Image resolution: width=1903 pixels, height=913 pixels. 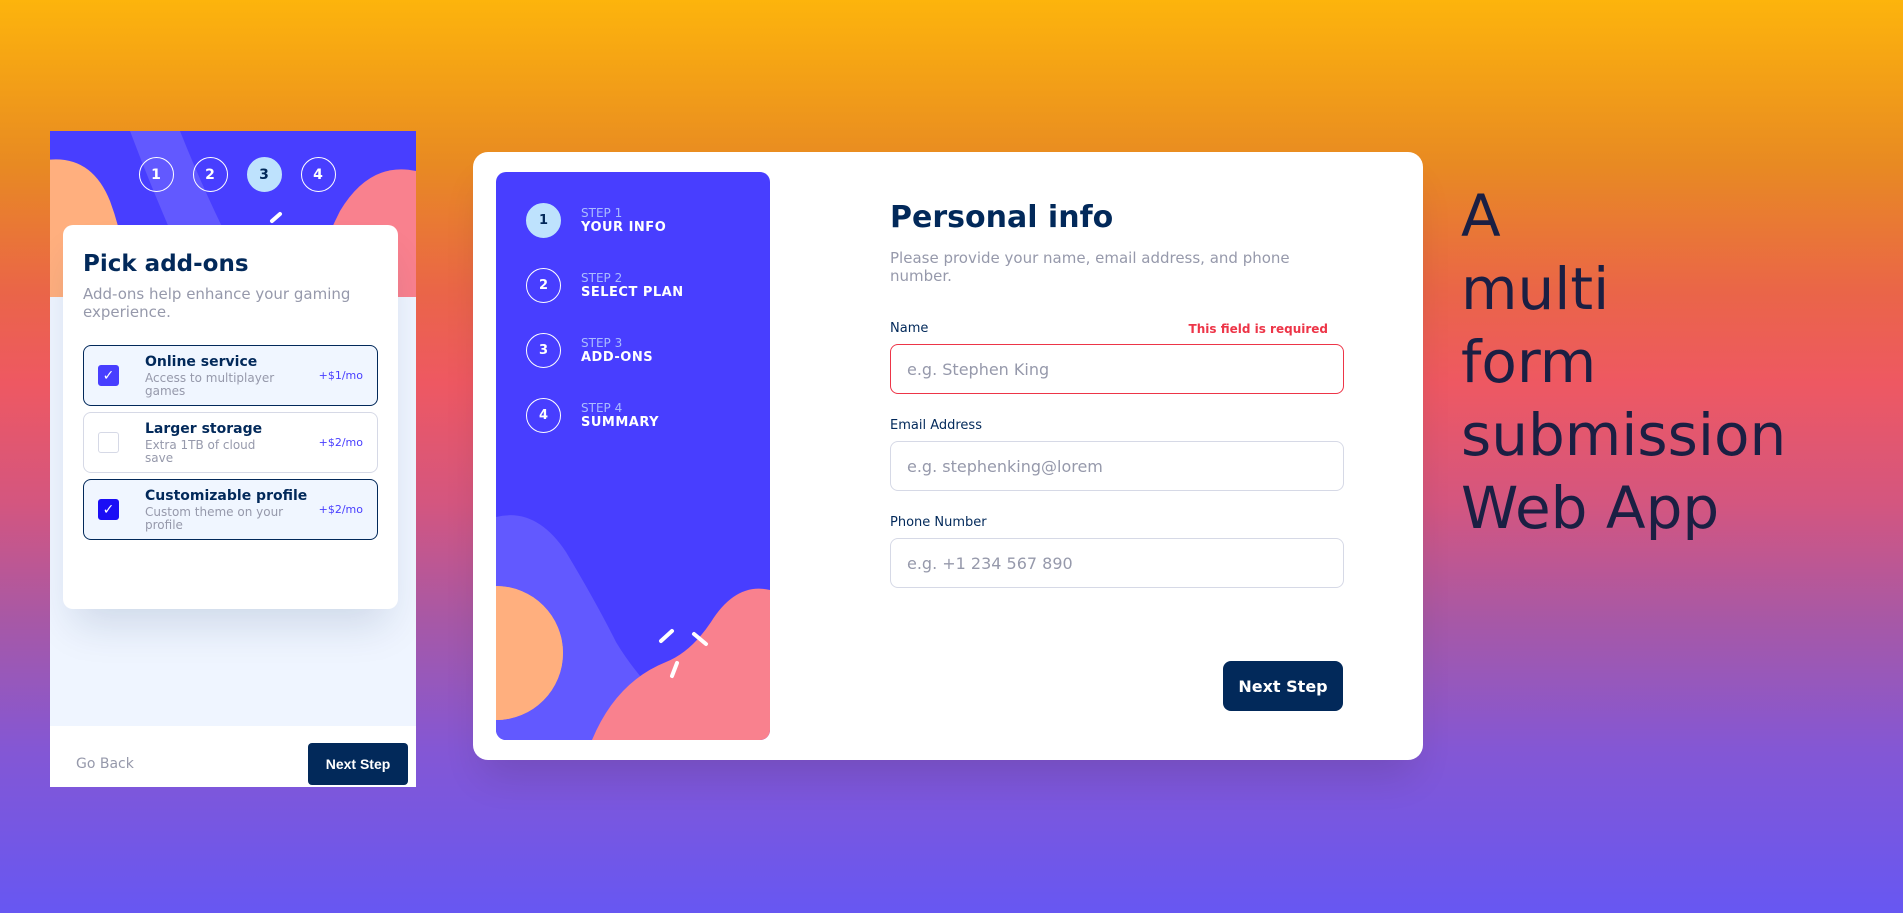 What do you see at coordinates (1481, 216) in the screenshot?
I see `hero-line: A` at bounding box center [1481, 216].